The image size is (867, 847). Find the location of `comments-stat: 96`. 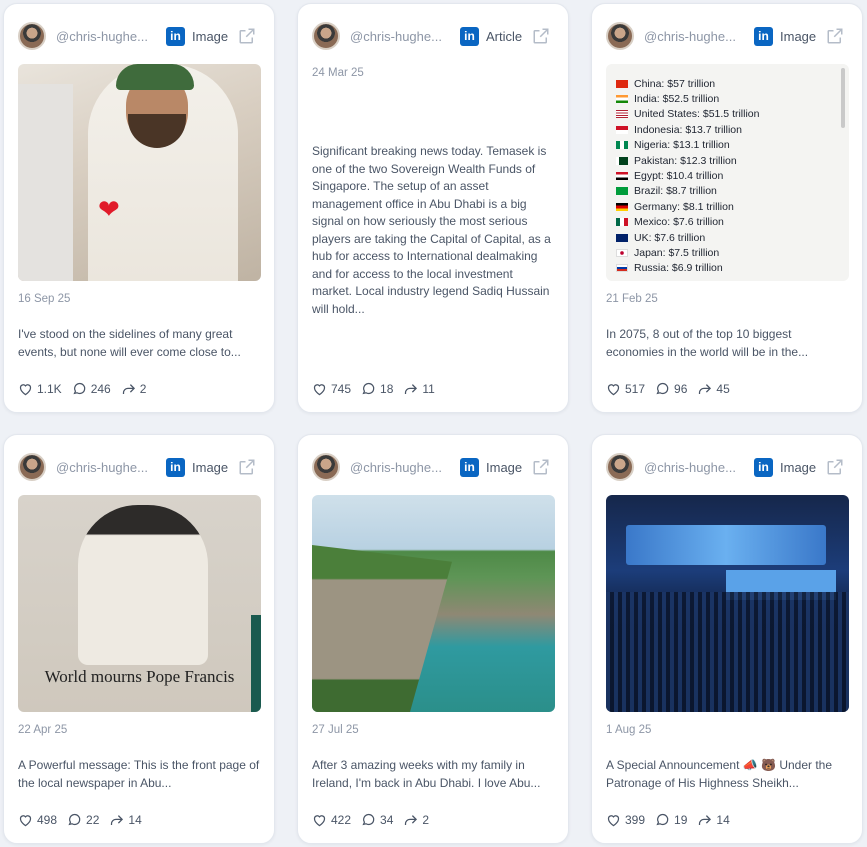

comments-stat: 96 is located at coordinates (671, 389).